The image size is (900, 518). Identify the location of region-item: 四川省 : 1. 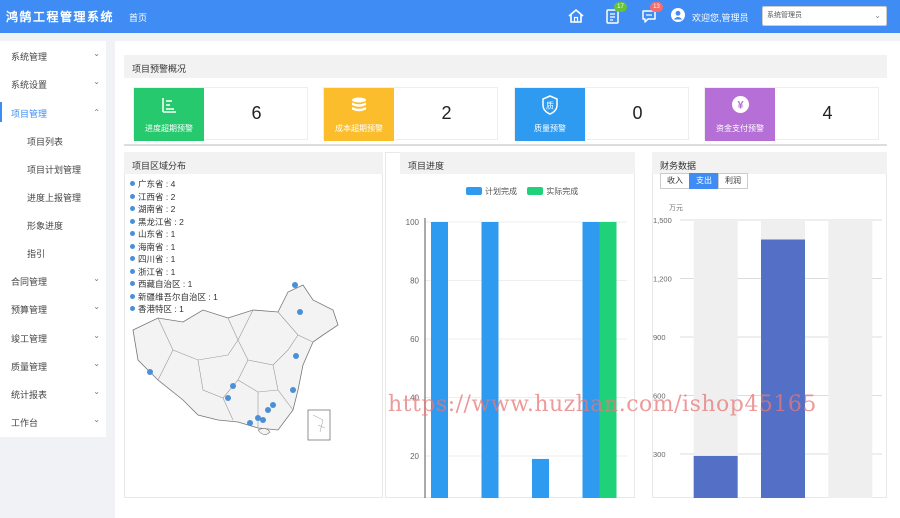
(174, 259).